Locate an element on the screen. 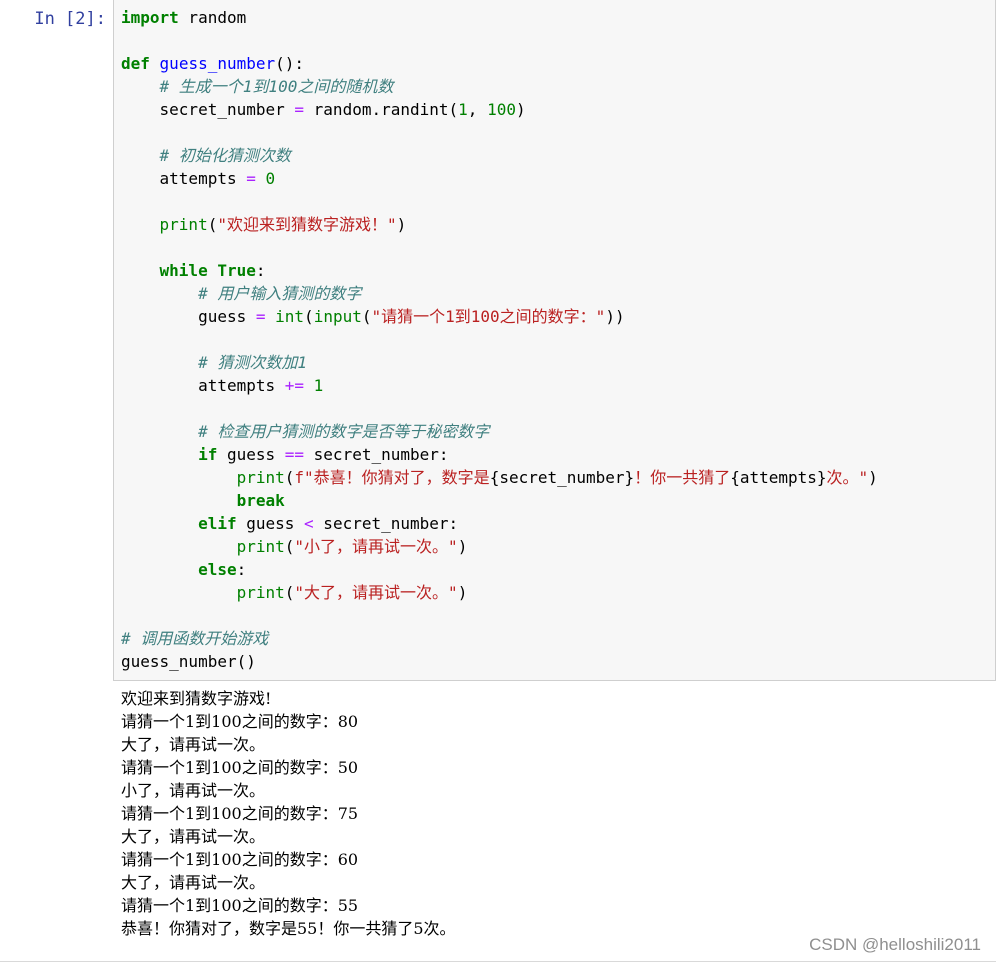 This screenshot has width=996, height=964. code-line: # 猜测次数加1 is located at coordinates (214, 362).